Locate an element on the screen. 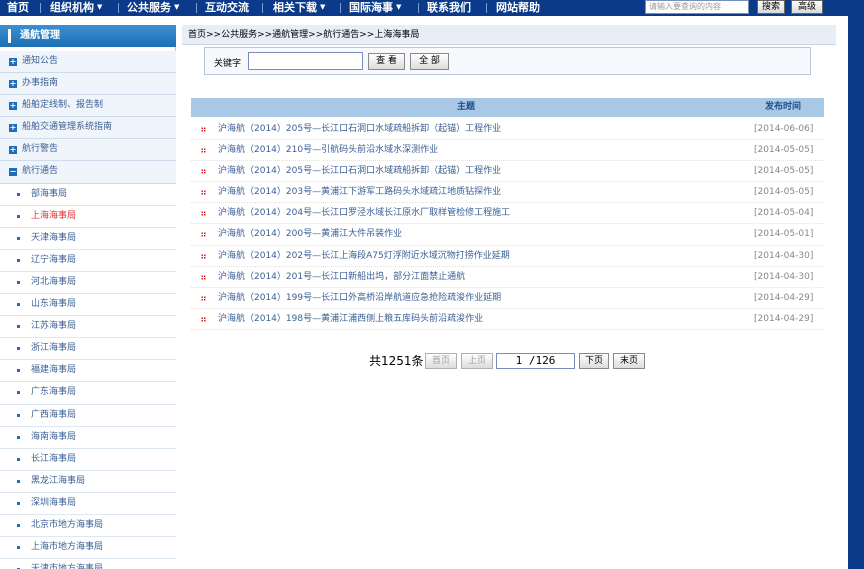 This screenshot has width=864, height=569. site-search-input: 请输入要查询的内容 is located at coordinates (697, 7).